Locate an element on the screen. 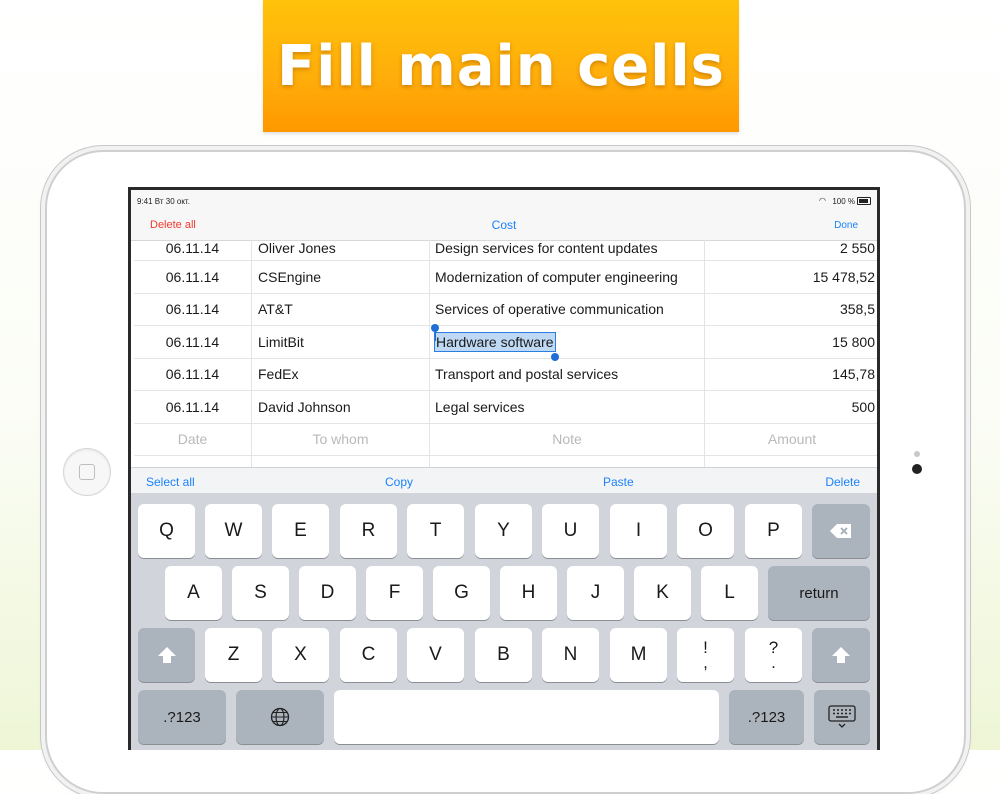  amount-cell: 358,5 is located at coordinates (791, 310).